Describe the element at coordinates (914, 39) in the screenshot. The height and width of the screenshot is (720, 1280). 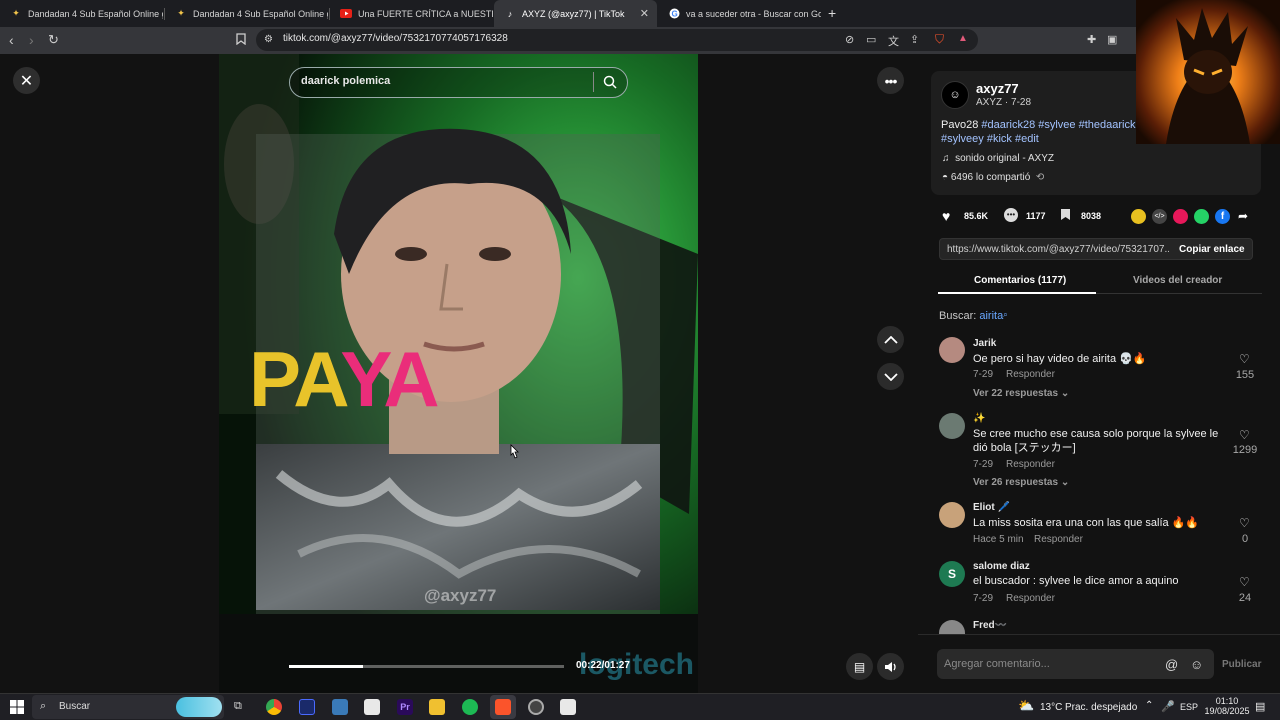
I see `share-icon: ⇪` at that location.